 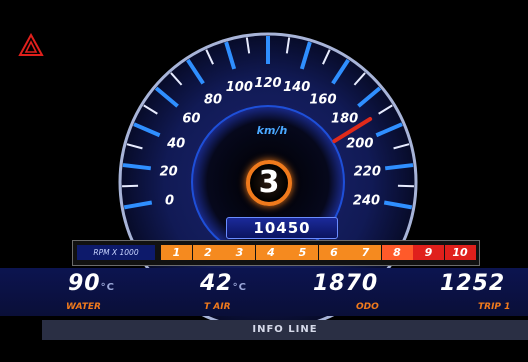 I want to click on info-line: INFO LINE, so click(x=285, y=330).